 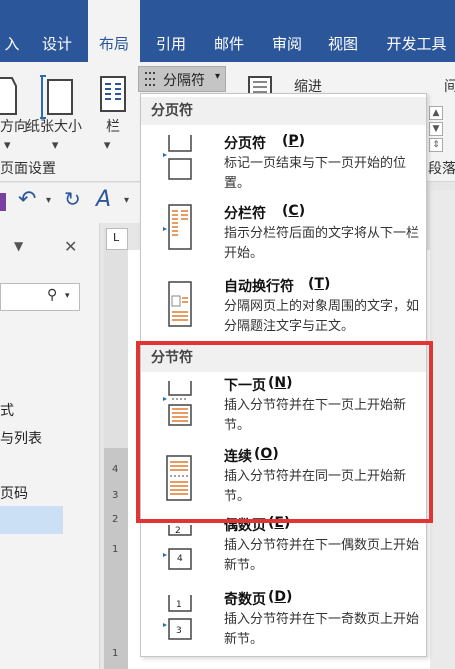 I want to click on page-break-icon, so click(x=177, y=157).